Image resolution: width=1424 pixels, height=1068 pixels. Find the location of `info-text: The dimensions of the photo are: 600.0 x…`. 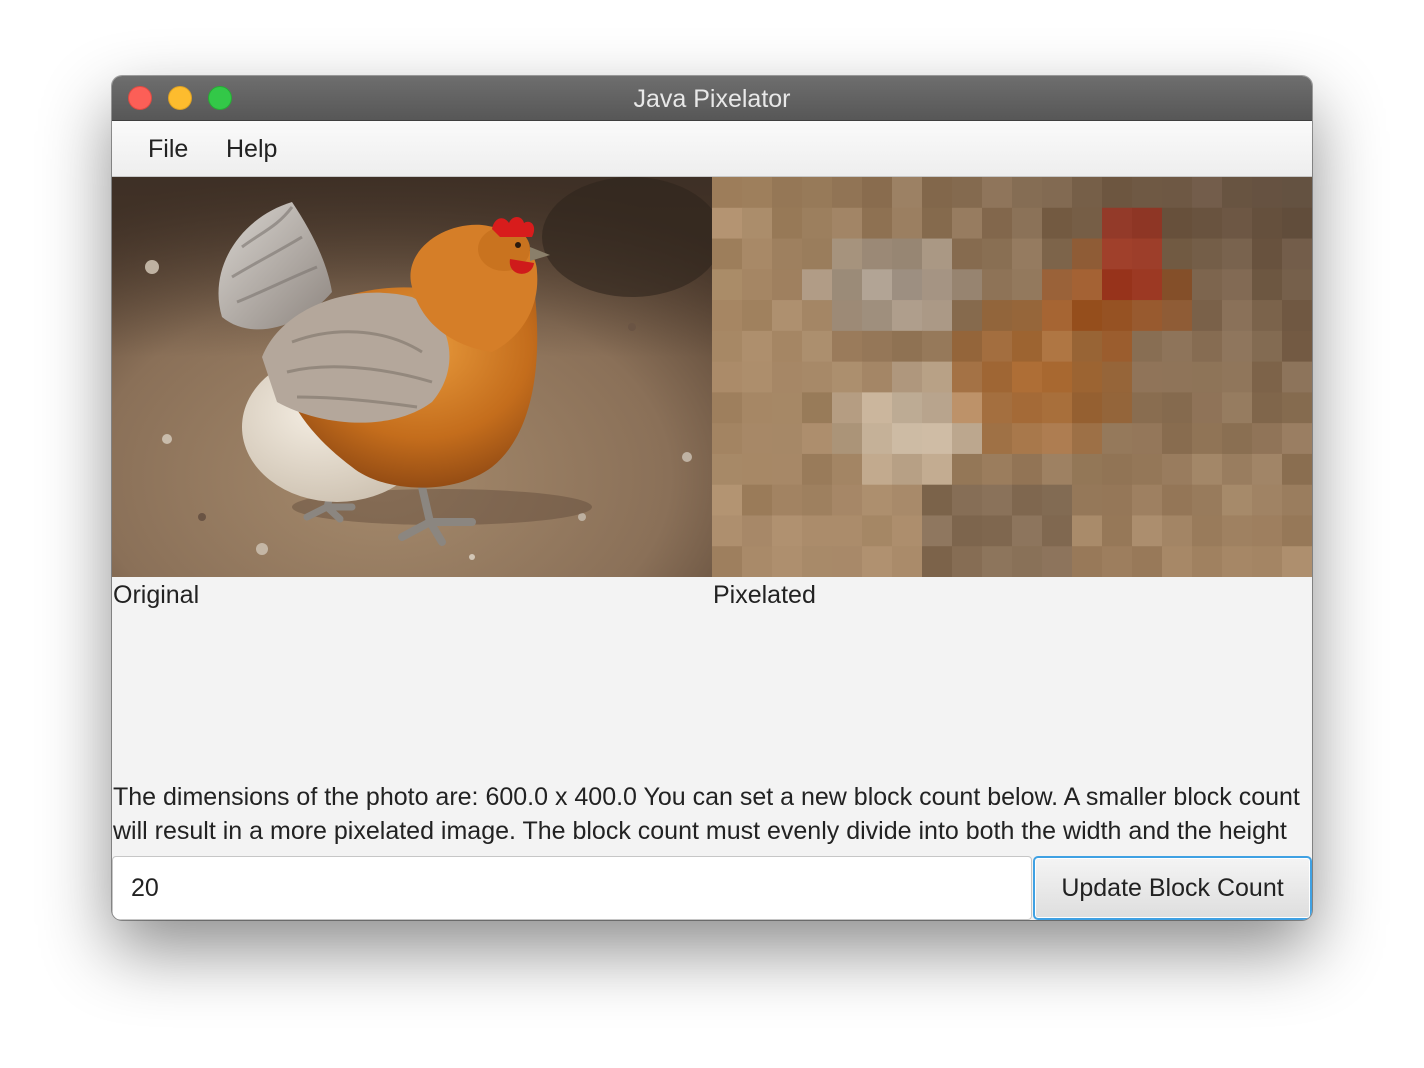

info-text: The dimensions of the photo are: 600.0 x… is located at coordinates (706, 814).